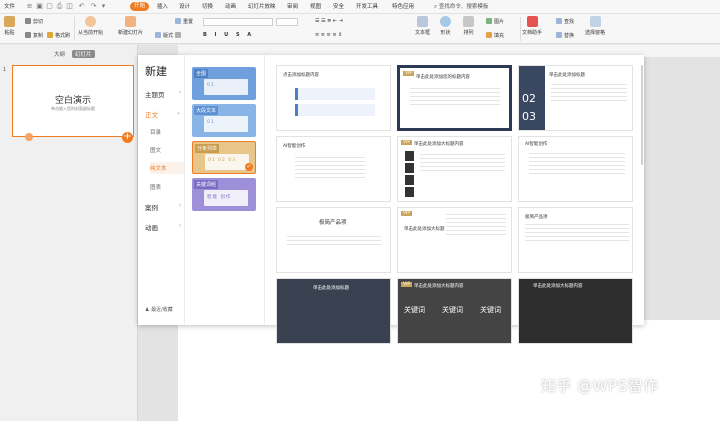 The width and height of the screenshot is (720, 421). I want to click on redo-icon: ↷, so click(93, 6).